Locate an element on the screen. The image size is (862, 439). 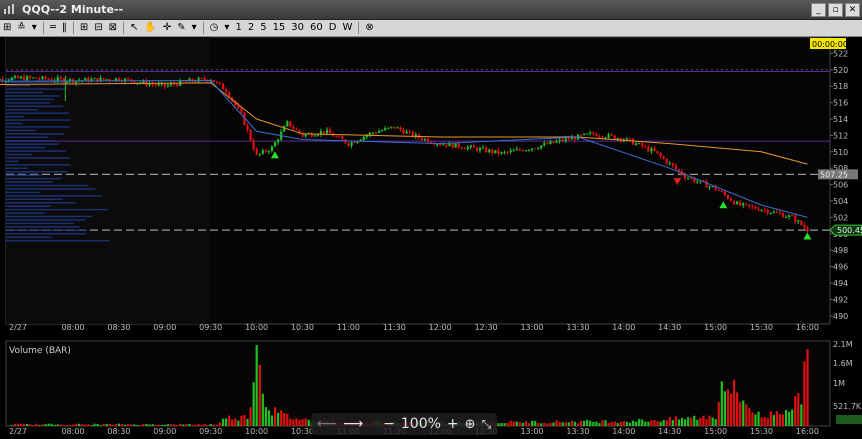
timeframe-w: W is located at coordinates (347, 28).